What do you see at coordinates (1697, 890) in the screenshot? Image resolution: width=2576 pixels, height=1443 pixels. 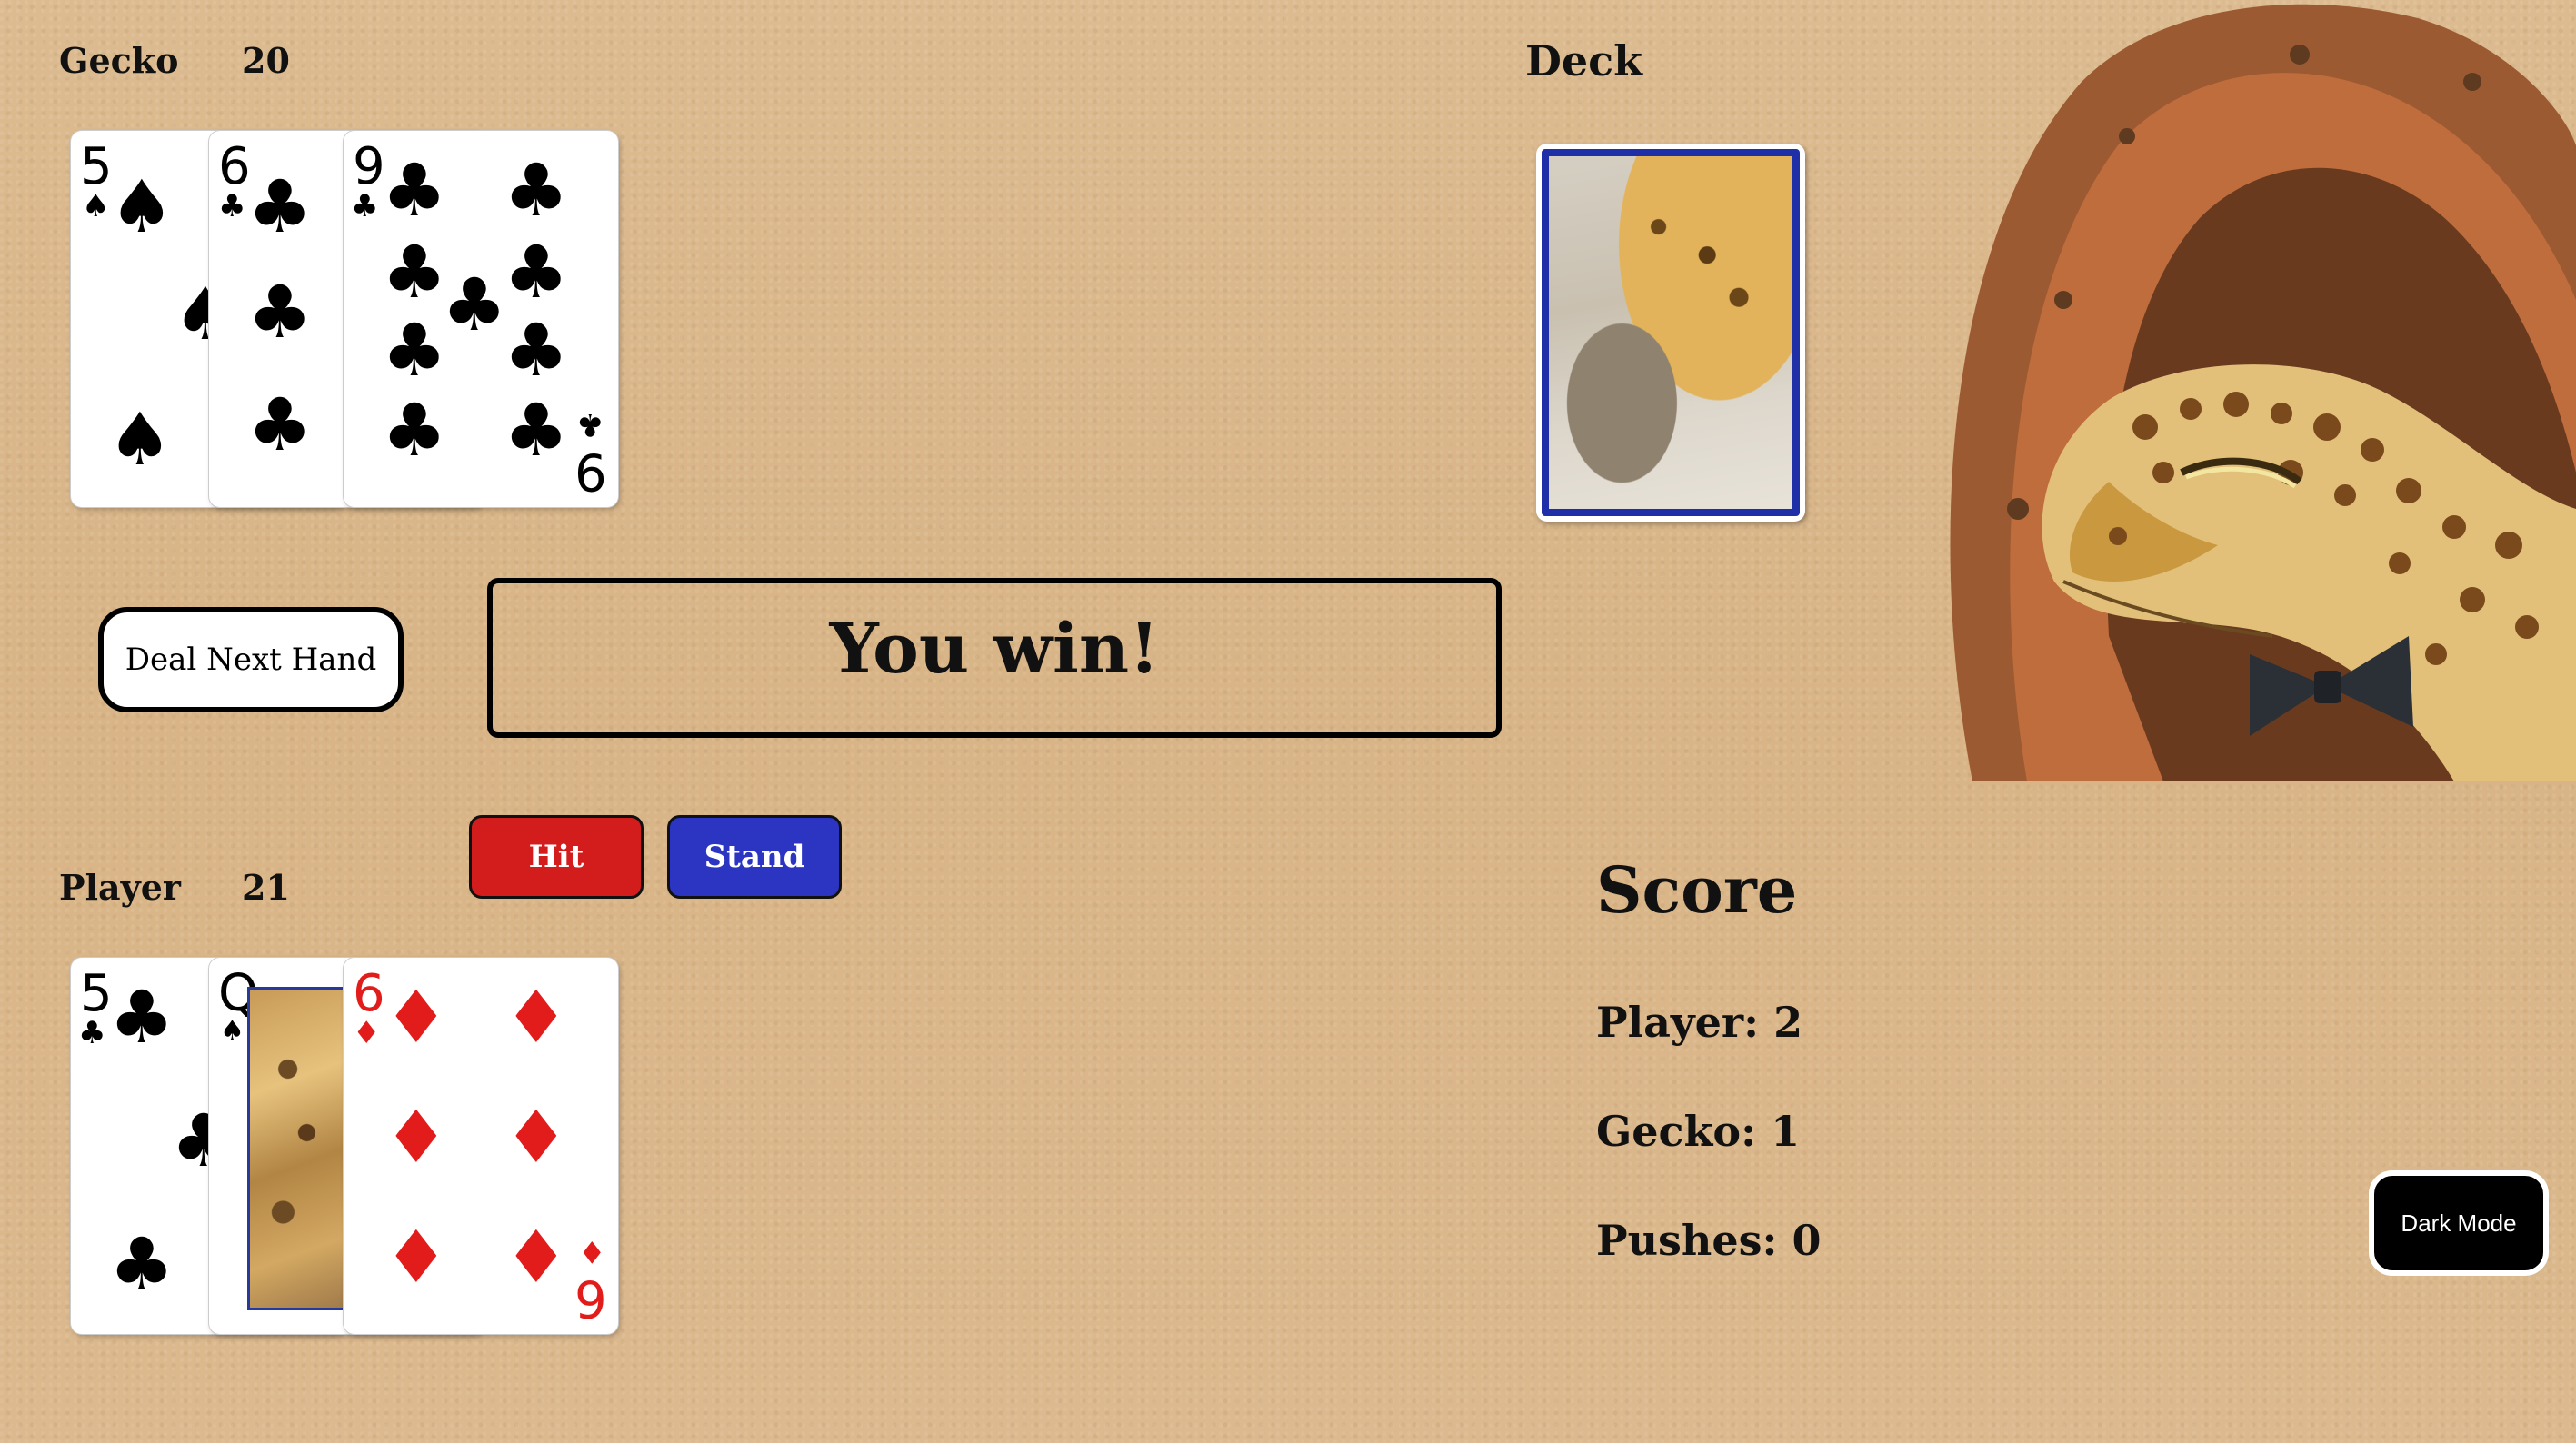 I see `score-title: Score` at bounding box center [1697, 890].